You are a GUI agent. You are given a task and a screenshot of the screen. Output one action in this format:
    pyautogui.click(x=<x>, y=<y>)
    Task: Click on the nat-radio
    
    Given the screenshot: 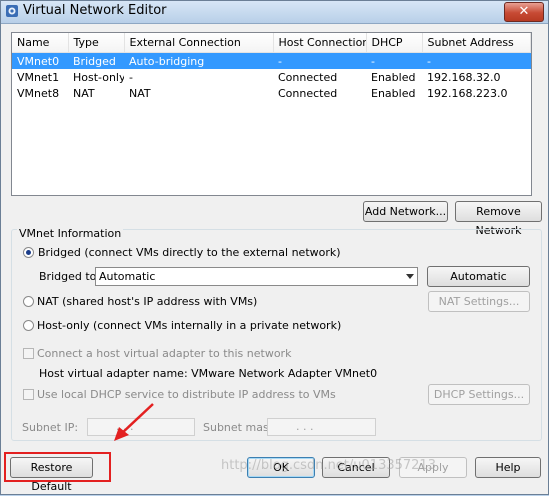 What is the action you would take?
    pyautogui.click(x=28, y=301)
    